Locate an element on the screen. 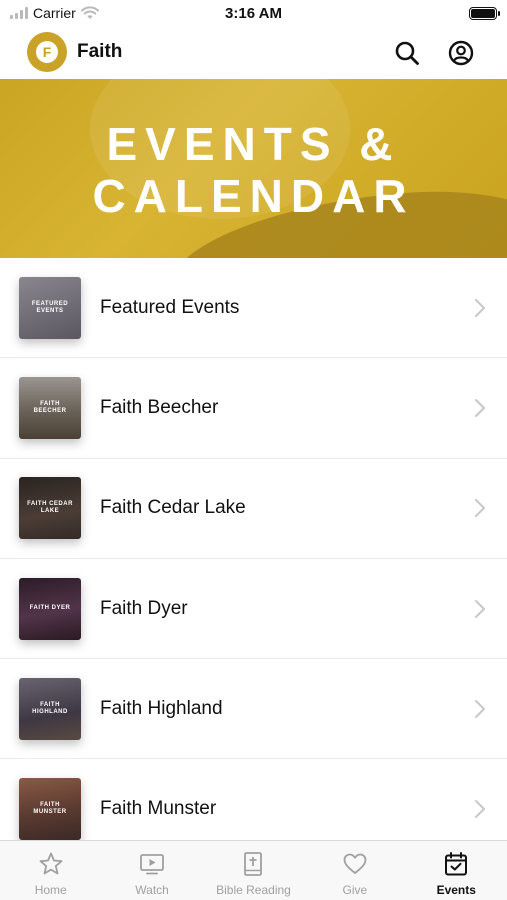 This screenshot has width=507, height=900. list-item-faith-beecher: FAITH BEECHER Faith Beecher is located at coordinates (253, 408).